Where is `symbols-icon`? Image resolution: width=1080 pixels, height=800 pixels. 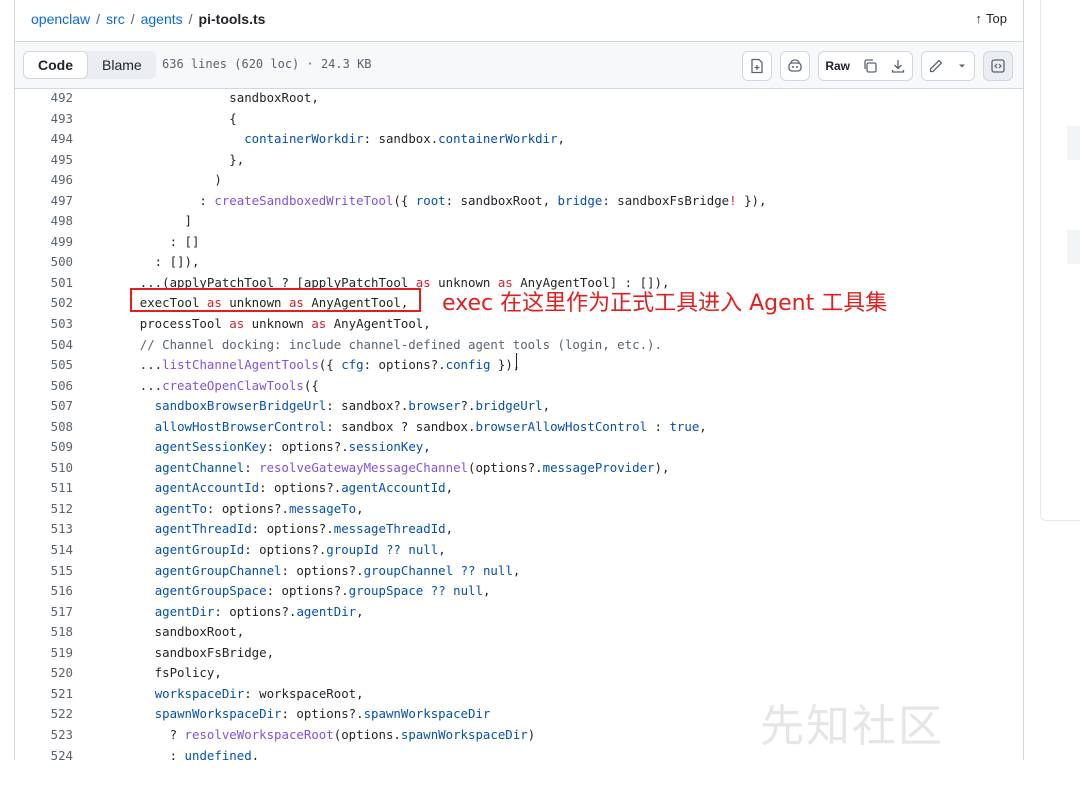
symbols-icon is located at coordinates (998, 66).